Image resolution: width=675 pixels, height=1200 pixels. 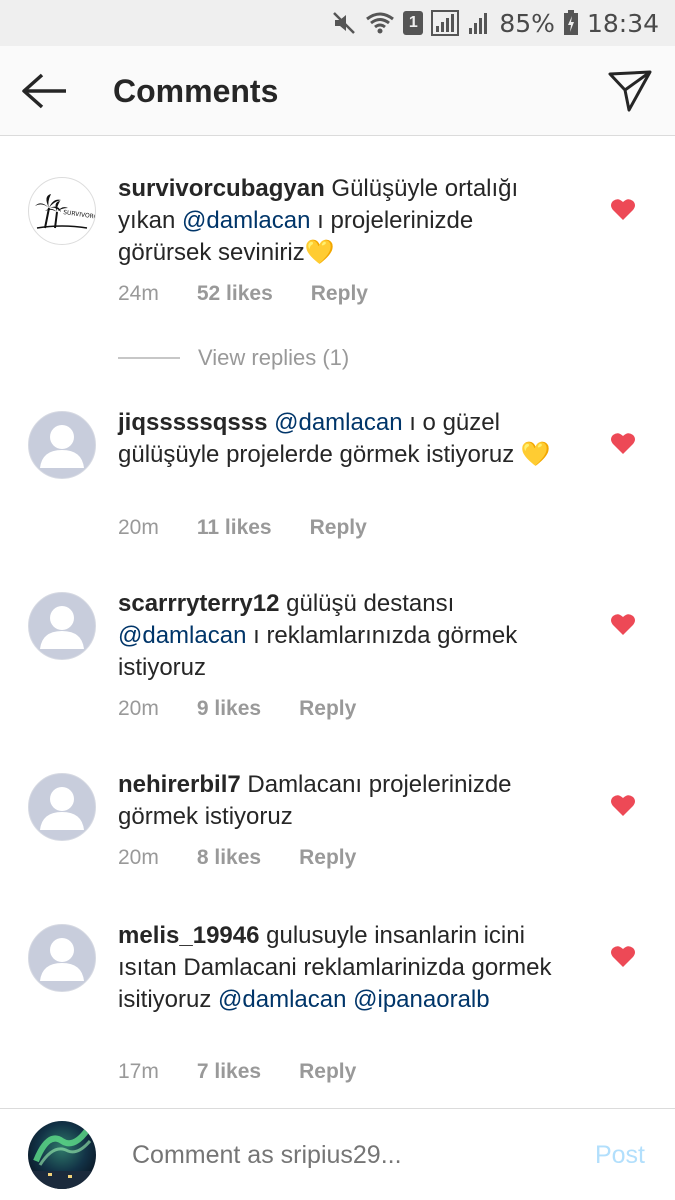 I want to click on paper-plane-icon, so click(x=630, y=91).